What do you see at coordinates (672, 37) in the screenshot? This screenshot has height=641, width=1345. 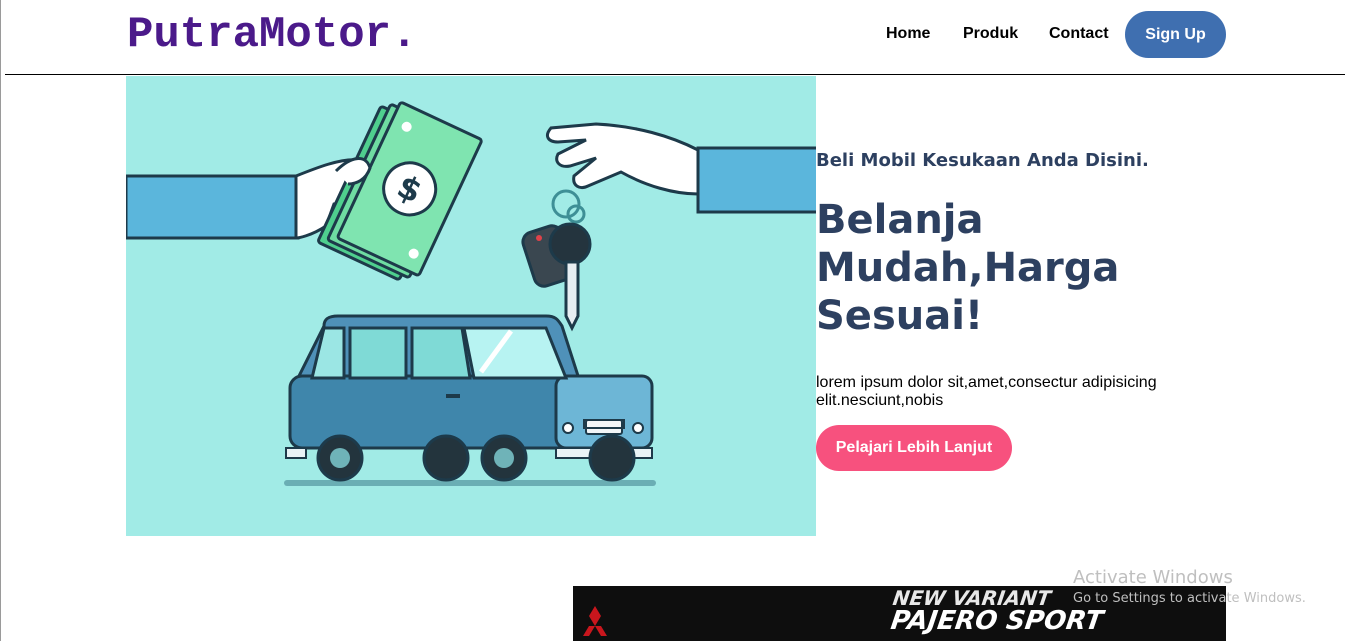 I see `navbar: PutraMotor. Home Produk Contact Sign Up` at bounding box center [672, 37].